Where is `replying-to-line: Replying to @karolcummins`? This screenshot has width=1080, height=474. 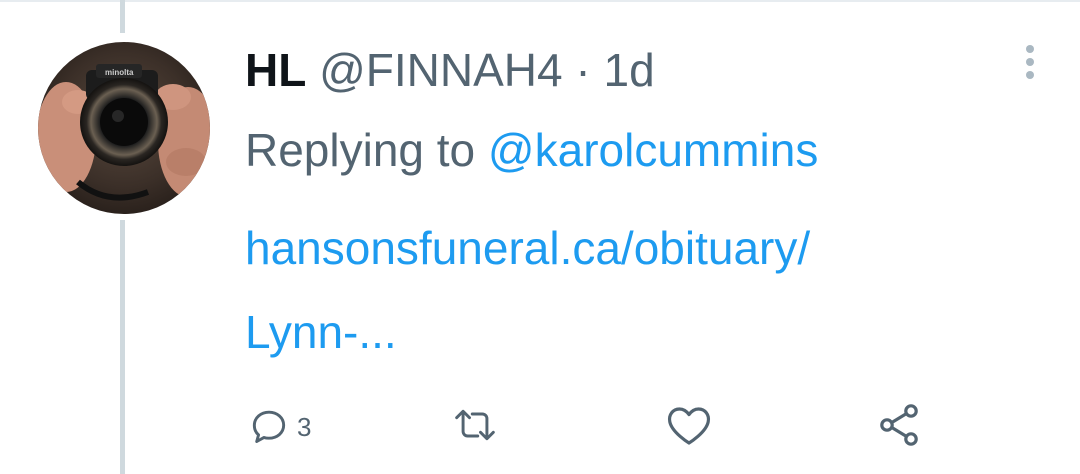 replying-to-line: Replying to @karolcummins is located at coordinates (645, 150).